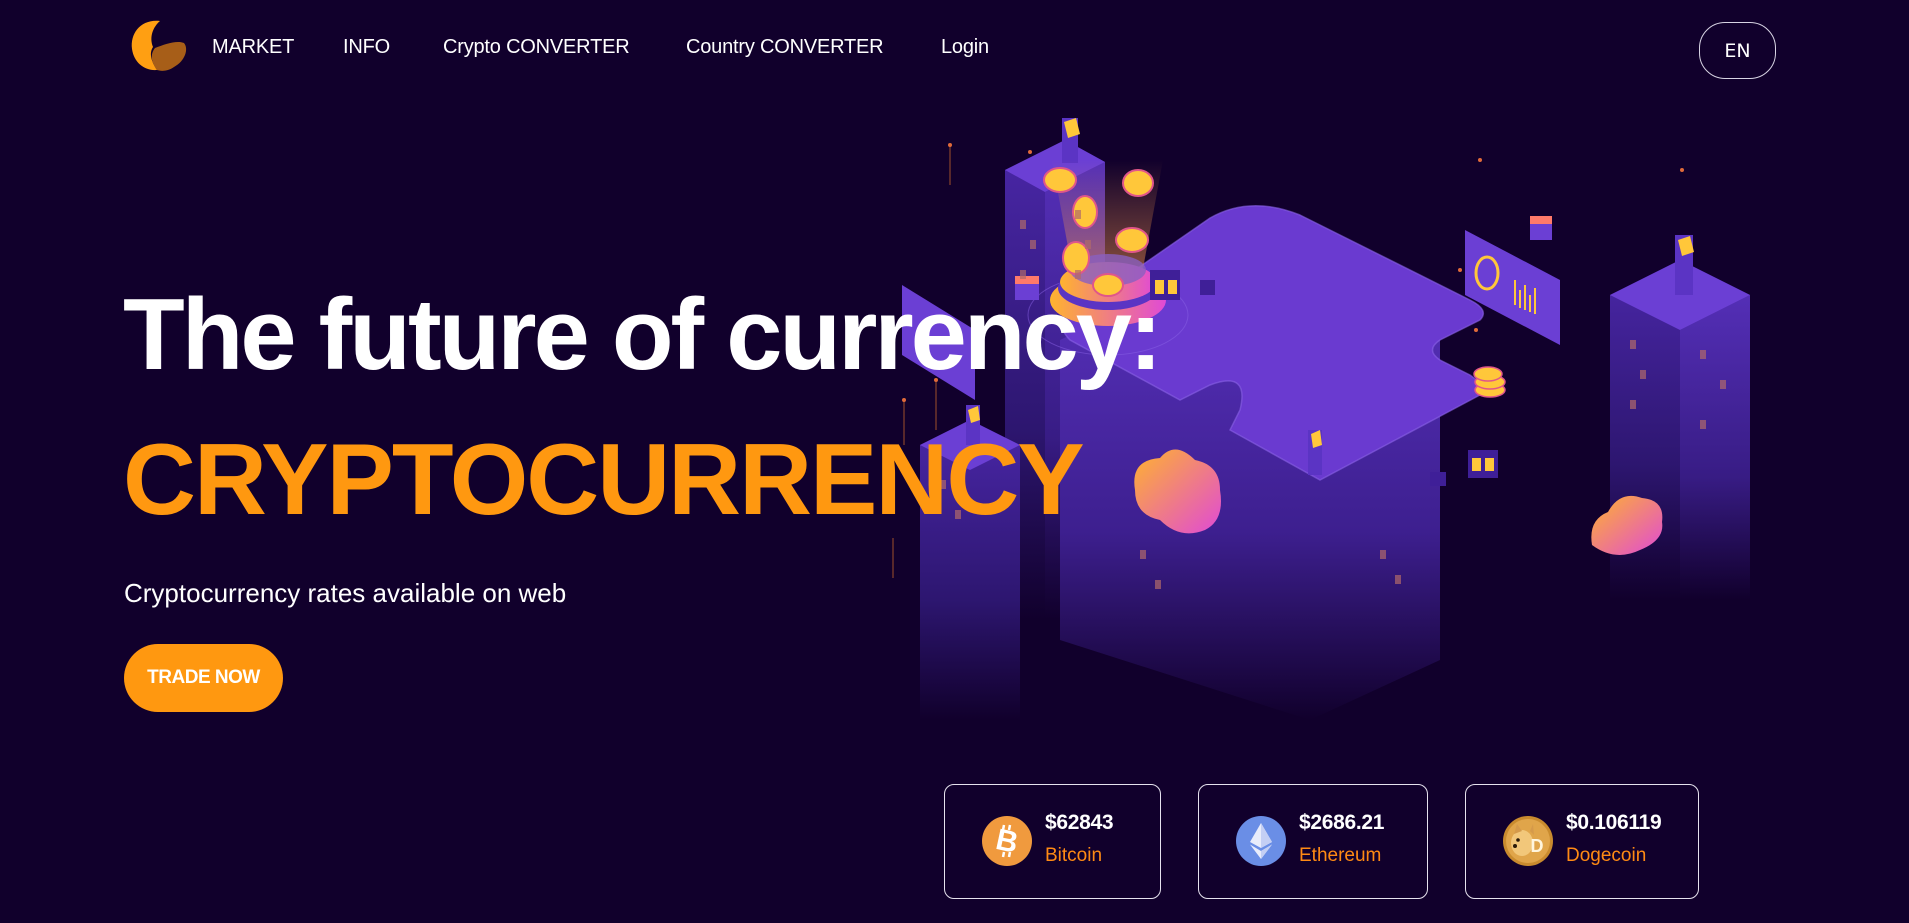 The height and width of the screenshot is (923, 1909). Describe the element at coordinates (536, 47) in the screenshot. I see `nav-link-crypto-converter: Crypto CONVERTER` at that location.